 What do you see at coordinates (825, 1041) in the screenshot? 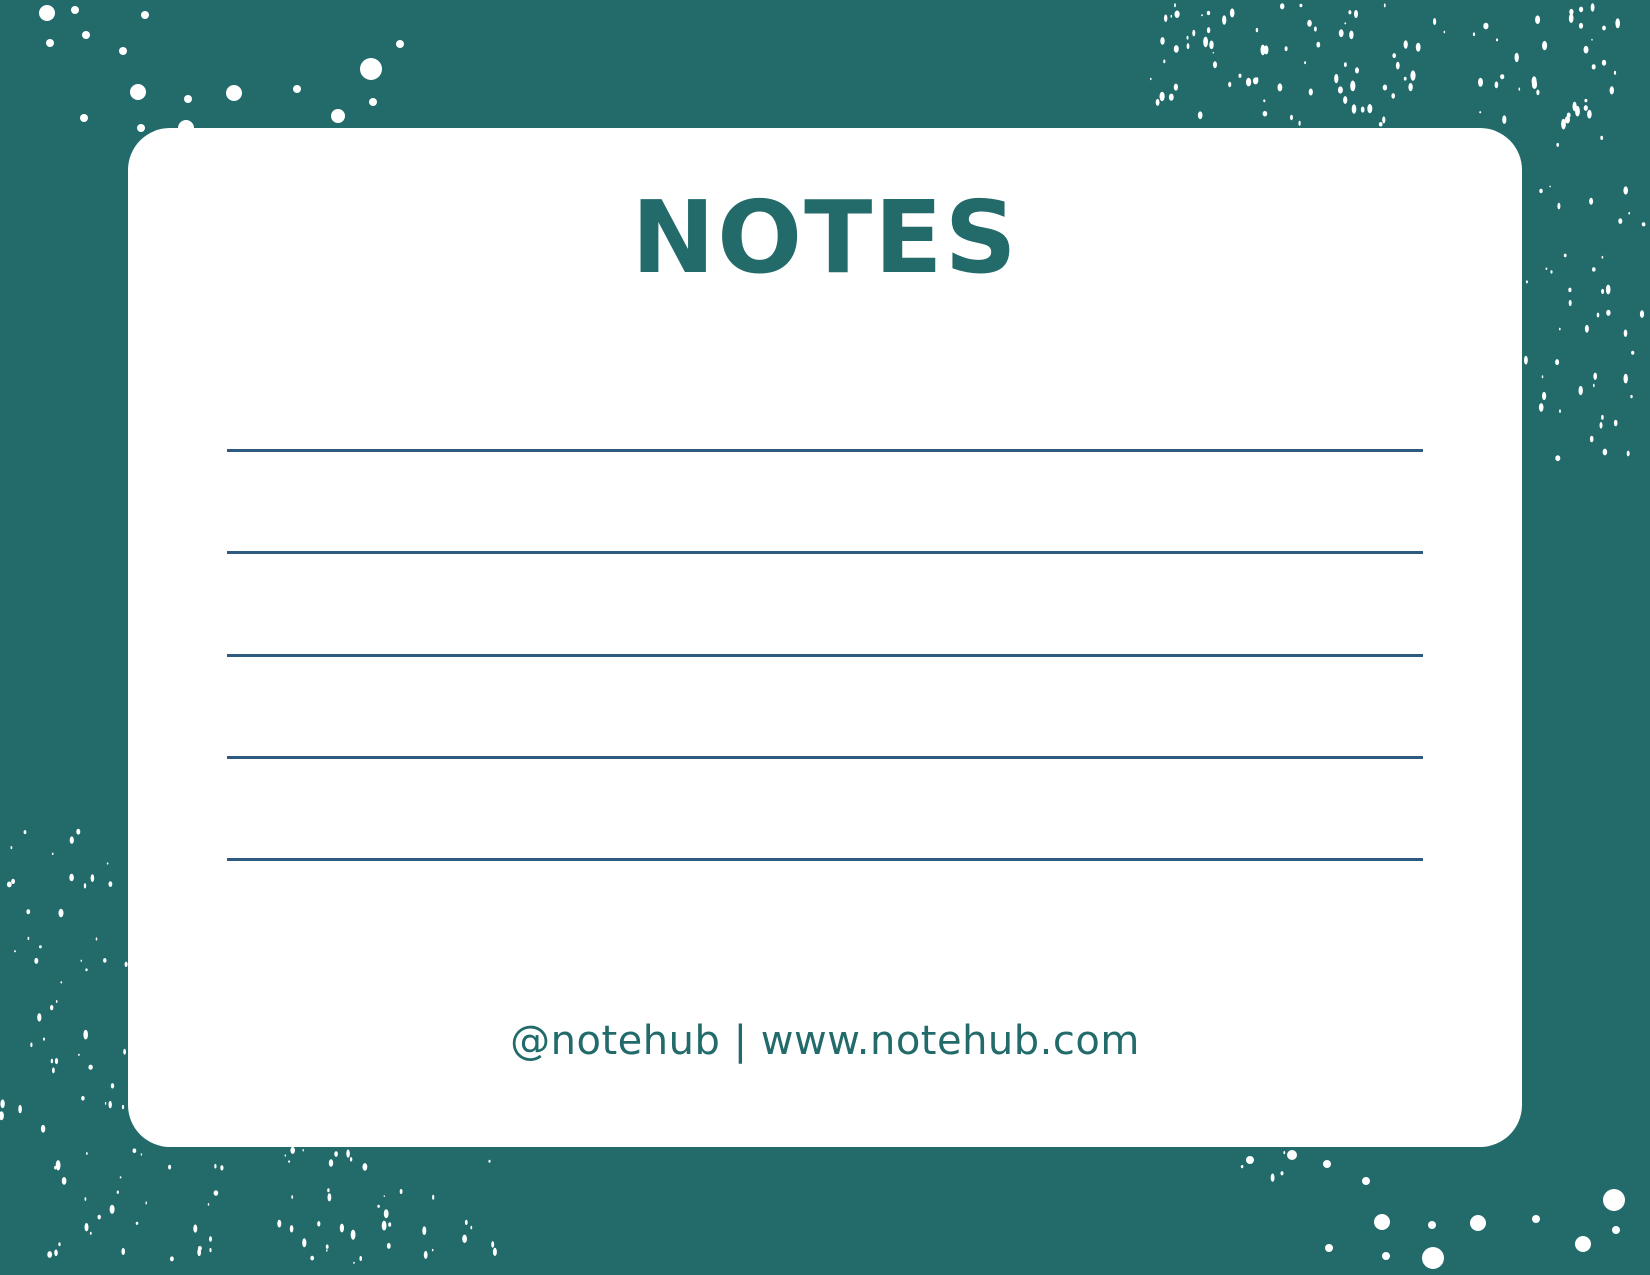
I see `footer-contact: @notehub | www.notehub.com` at bounding box center [825, 1041].